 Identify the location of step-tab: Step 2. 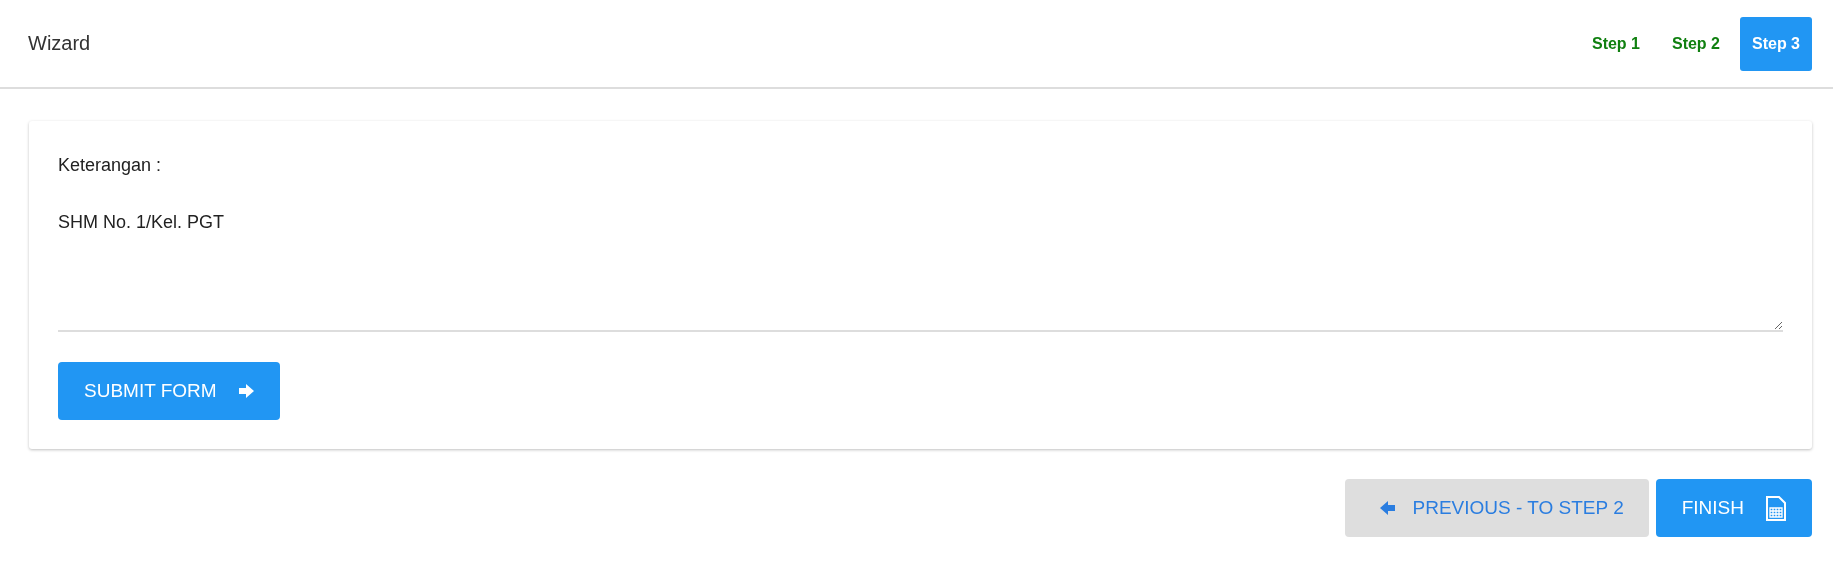
(1695, 43).